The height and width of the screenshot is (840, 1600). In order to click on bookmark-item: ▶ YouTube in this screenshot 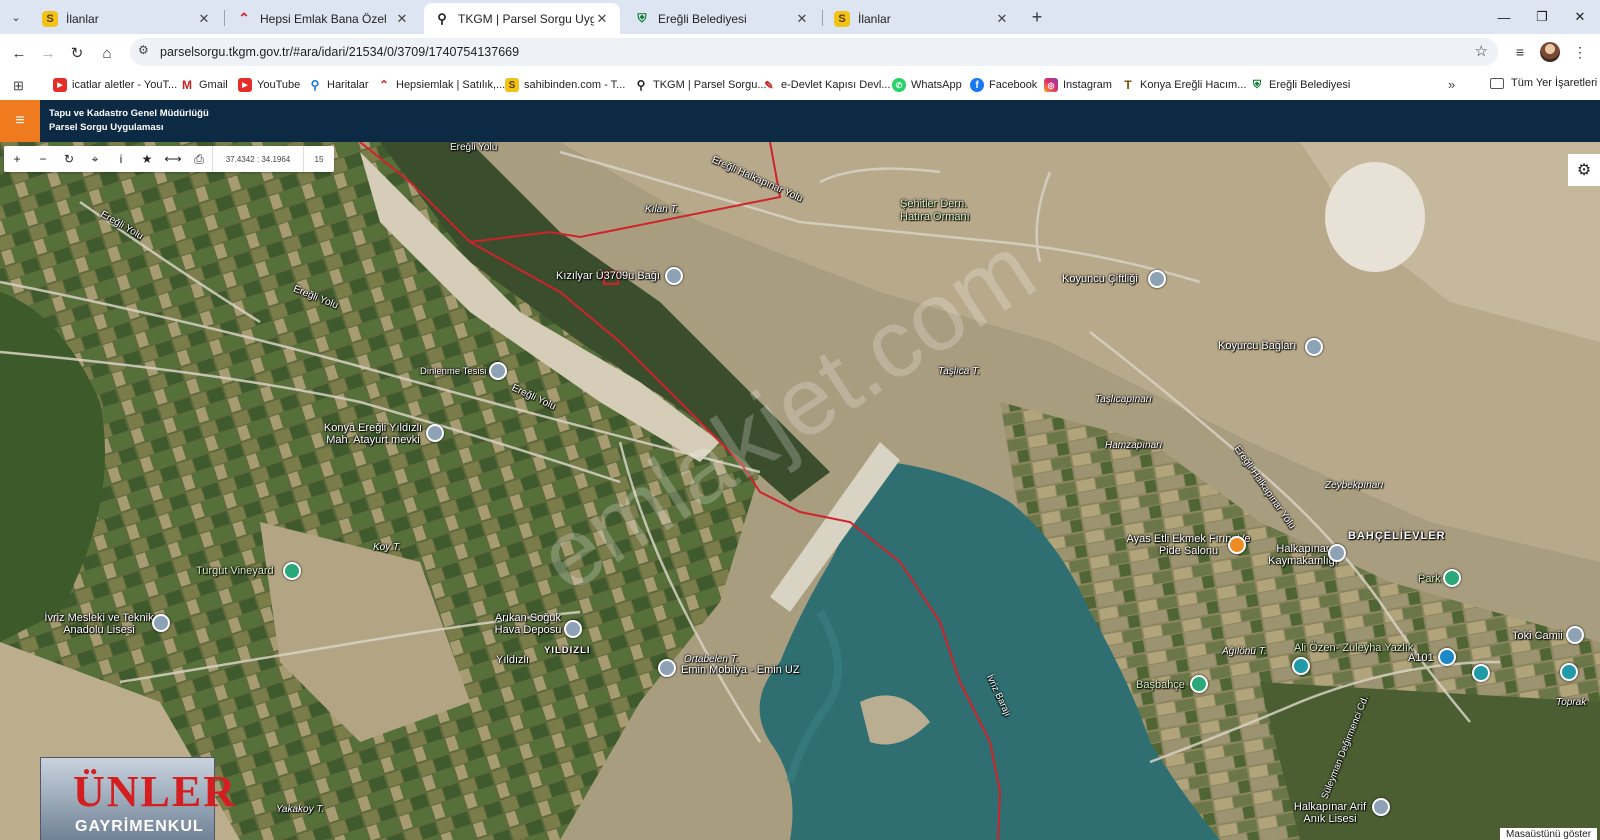, I will do `click(269, 85)`.